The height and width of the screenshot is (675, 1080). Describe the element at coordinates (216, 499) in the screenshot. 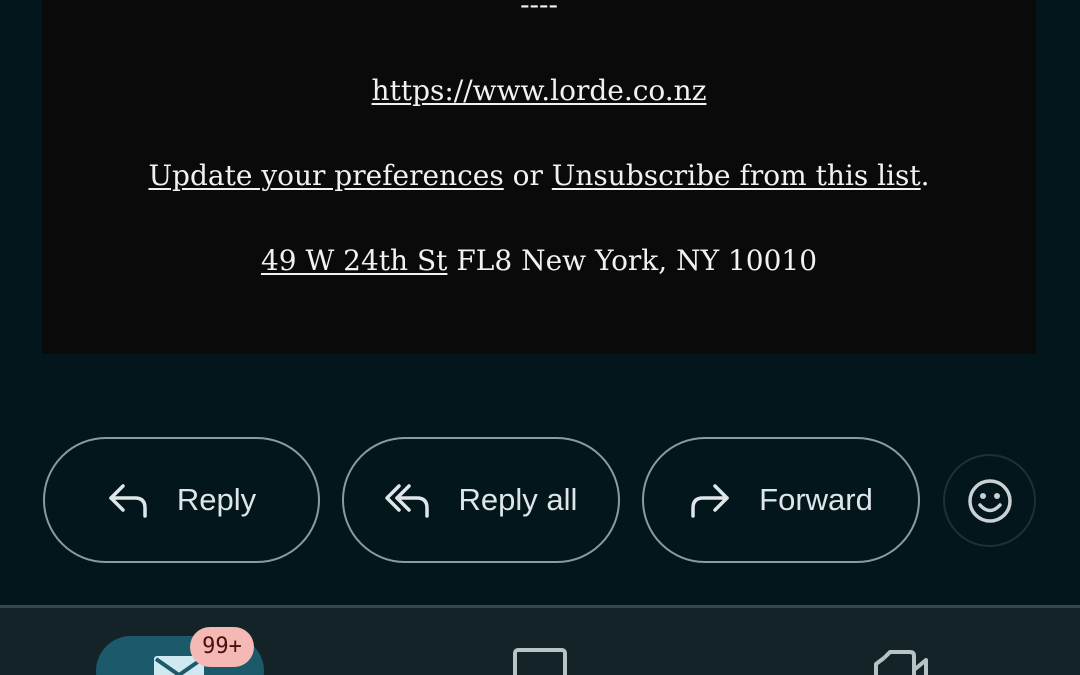

I see `reply-label: Reply` at that location.